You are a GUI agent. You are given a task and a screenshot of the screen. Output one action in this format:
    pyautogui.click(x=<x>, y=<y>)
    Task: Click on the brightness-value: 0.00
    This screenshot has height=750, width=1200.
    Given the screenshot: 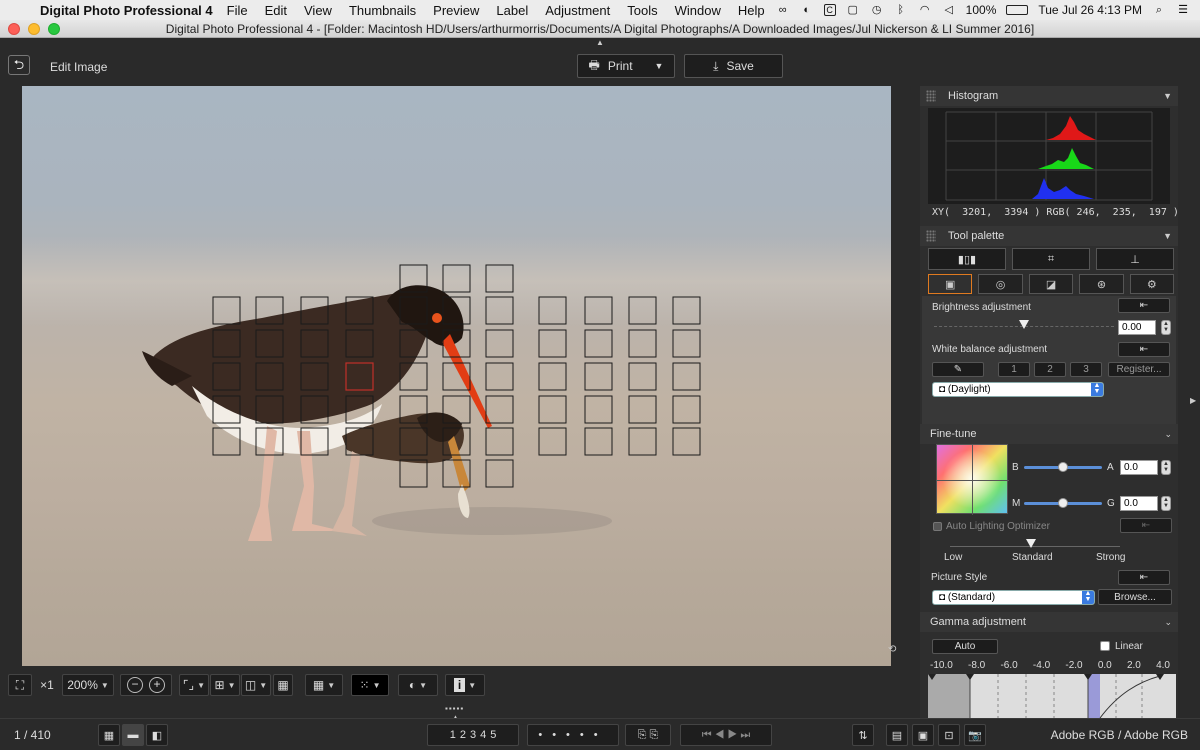 What is the action you would take?
    pyautogui.click(x=1137, y=327)
    